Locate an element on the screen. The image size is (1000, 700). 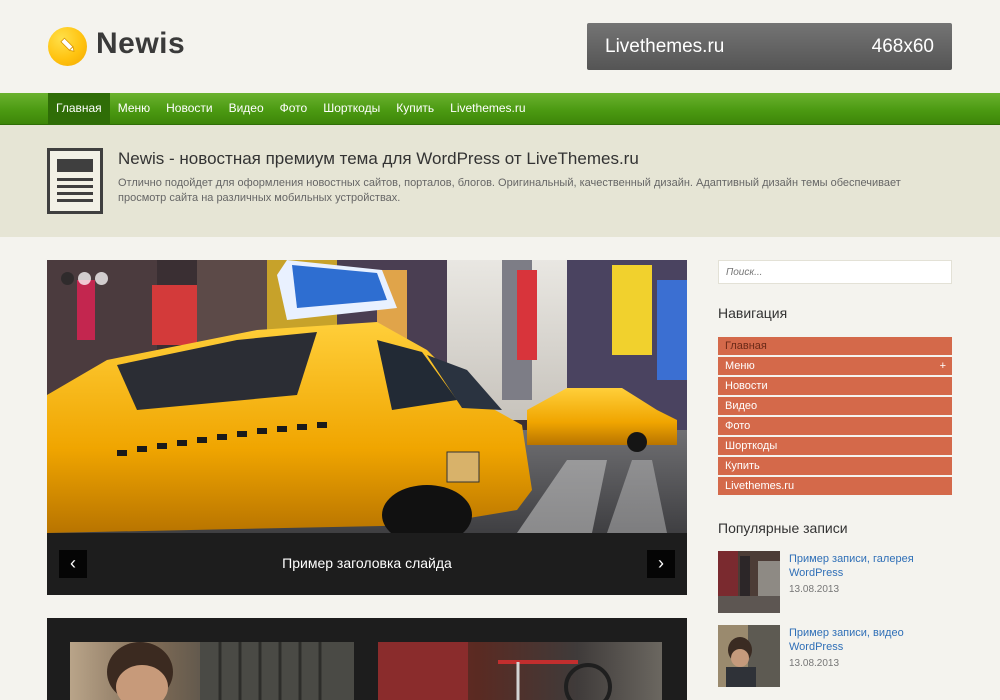
slider-caption-bar: ‹ Пример заголовка слайда › is located at coordinates (367, 564).